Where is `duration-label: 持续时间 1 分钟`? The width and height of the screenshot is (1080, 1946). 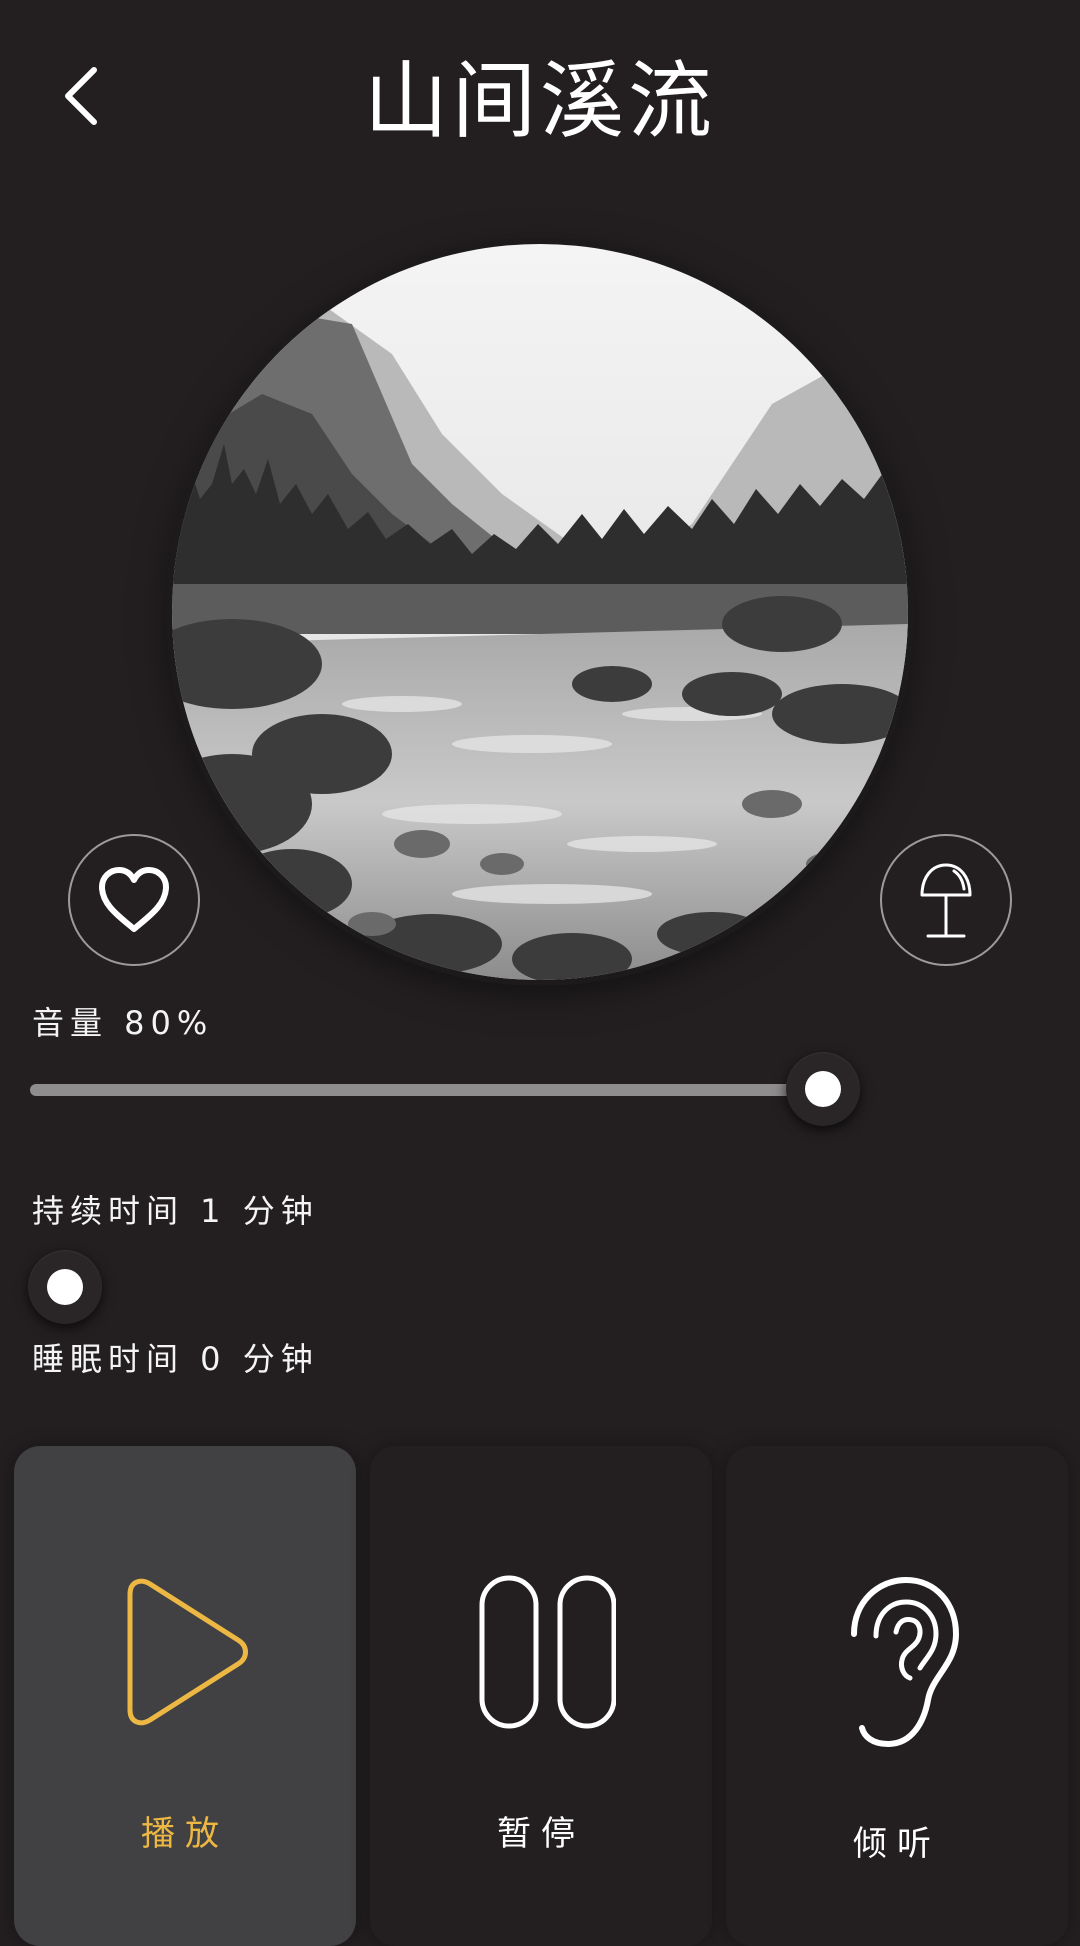 duration-label: 持续时间 1 分钟 is located at coordinates (175, 1211).